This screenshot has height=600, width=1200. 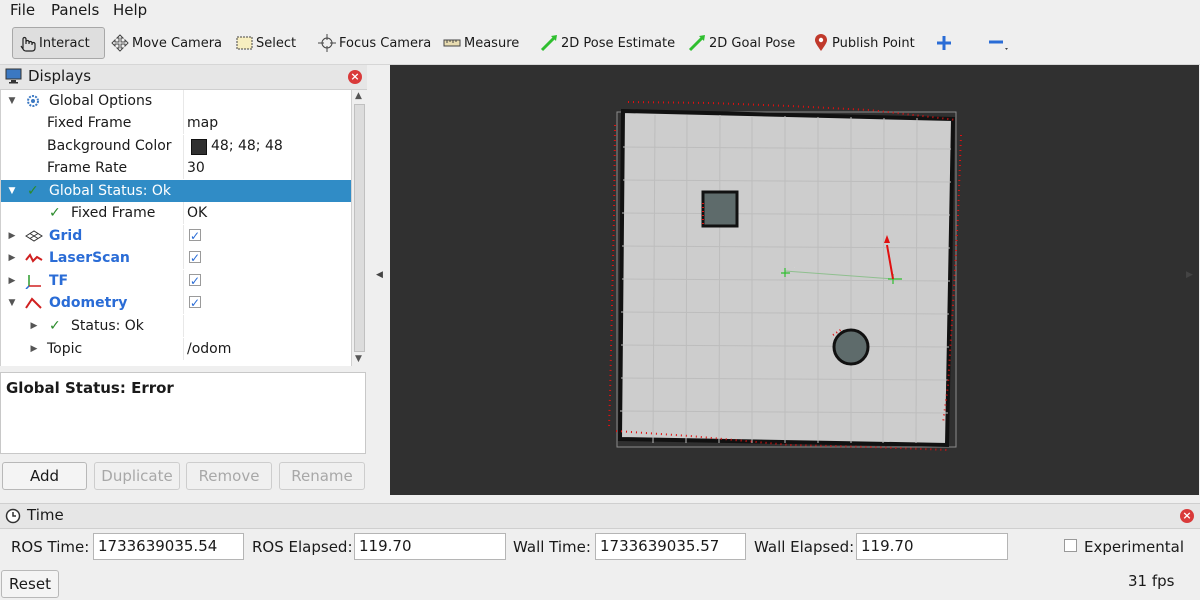 What do you see at coordinates (804, 547) in the screenshot?
I see `wall-elapsed-label: Wall Elapsed:` at bounding box center [804, 547].